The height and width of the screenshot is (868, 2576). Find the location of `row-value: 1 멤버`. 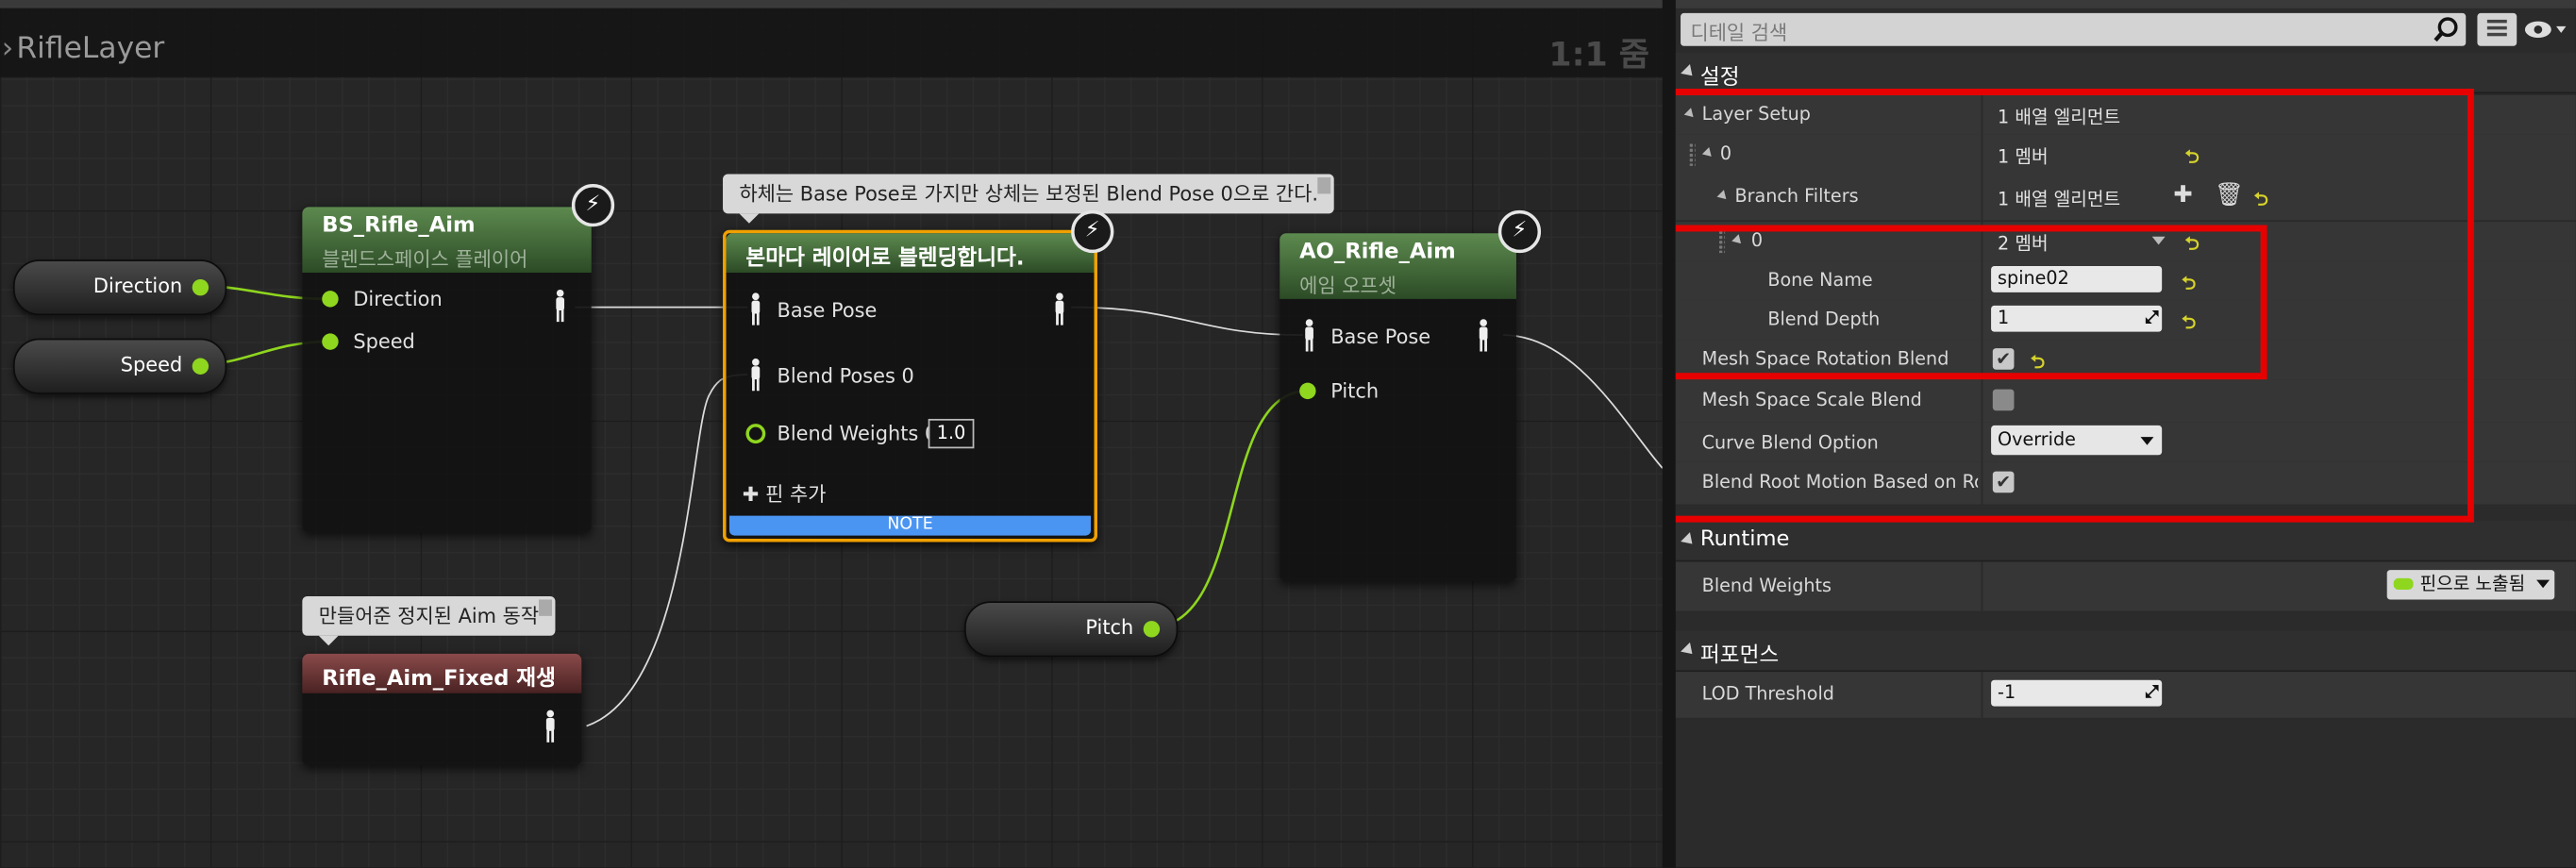

row-value: 1 멤버 is located at coordinates (2023, 156).